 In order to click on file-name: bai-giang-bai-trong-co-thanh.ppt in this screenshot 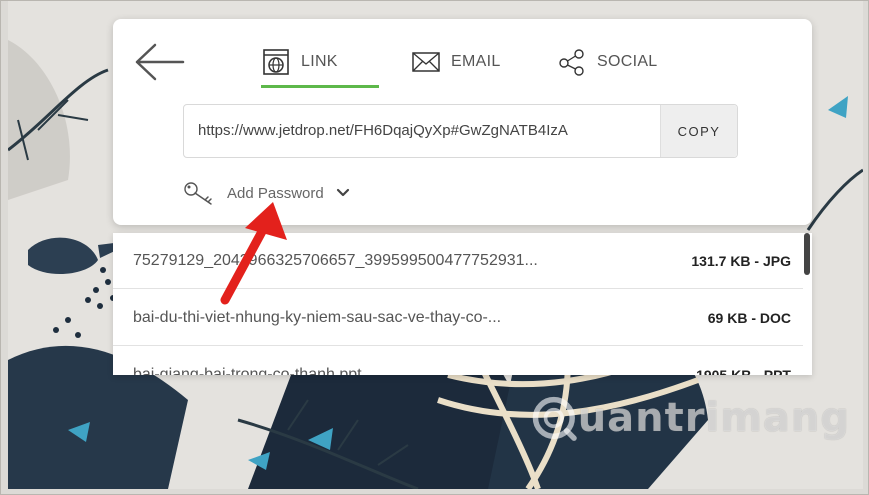, I will do `click(247, 370)`.